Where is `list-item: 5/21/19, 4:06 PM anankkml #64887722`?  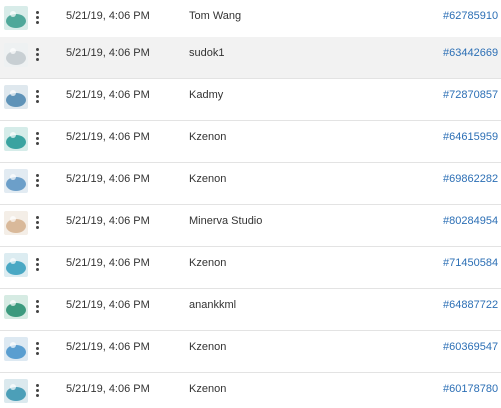
list-item: 5/21/19, 4:06 PM anankkml #64887722 is located at coordinates (250, 310).